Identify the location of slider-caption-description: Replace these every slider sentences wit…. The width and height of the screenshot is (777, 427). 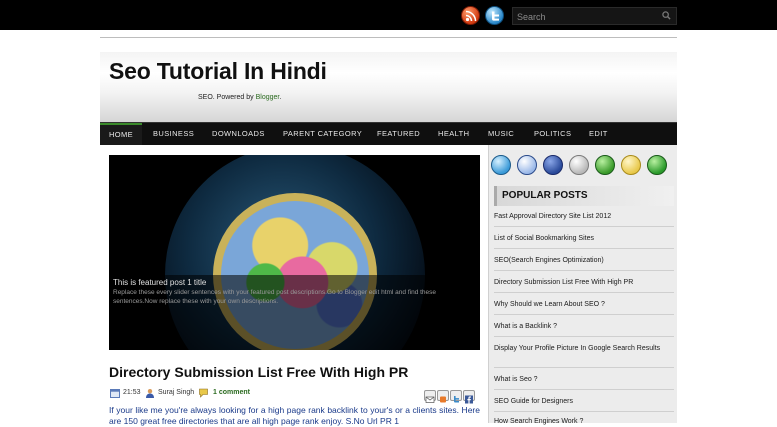
(275, 297).